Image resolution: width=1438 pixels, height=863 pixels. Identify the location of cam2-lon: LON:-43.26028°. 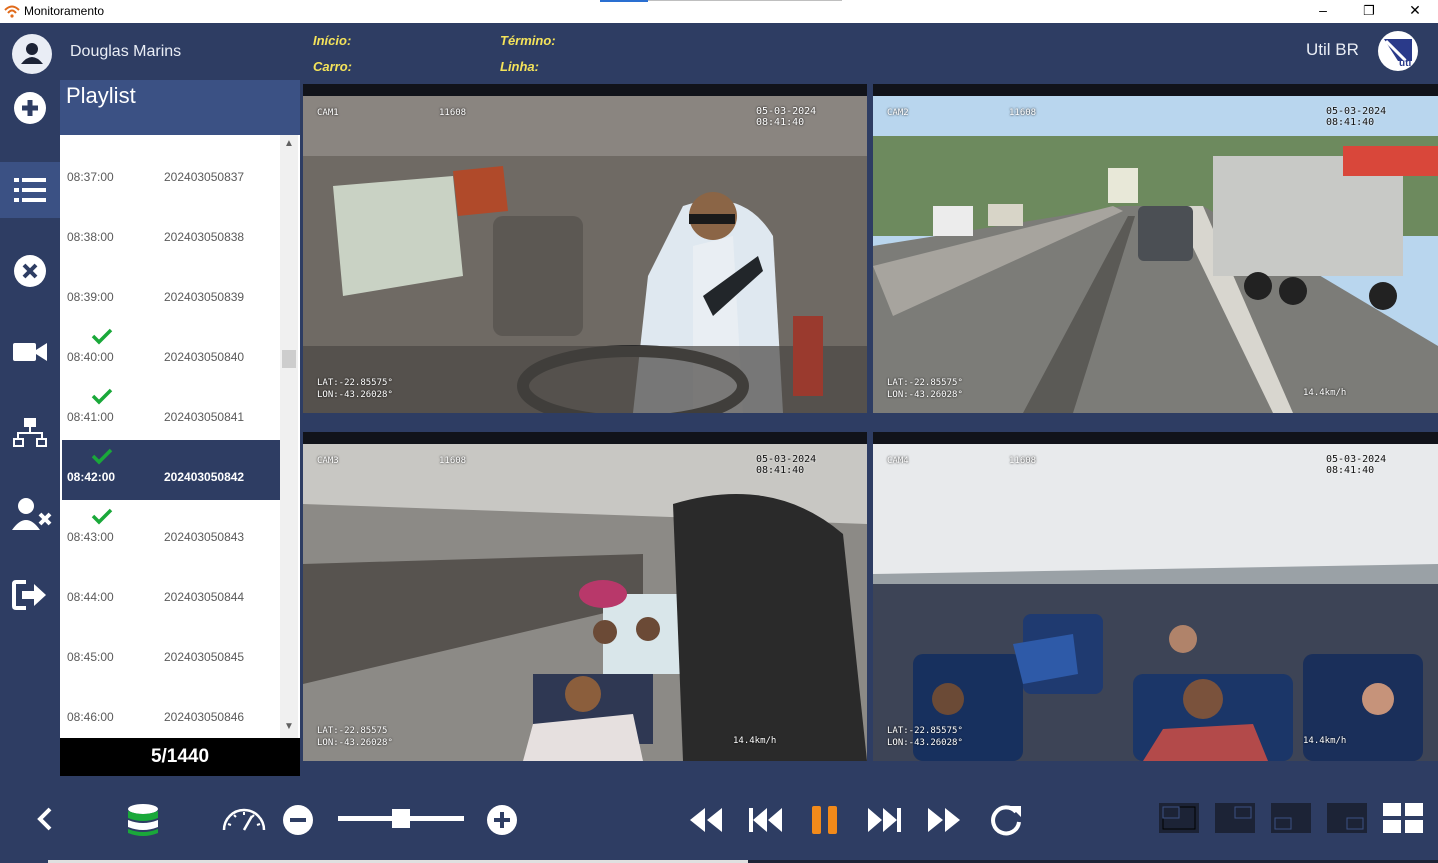
(925, 395).